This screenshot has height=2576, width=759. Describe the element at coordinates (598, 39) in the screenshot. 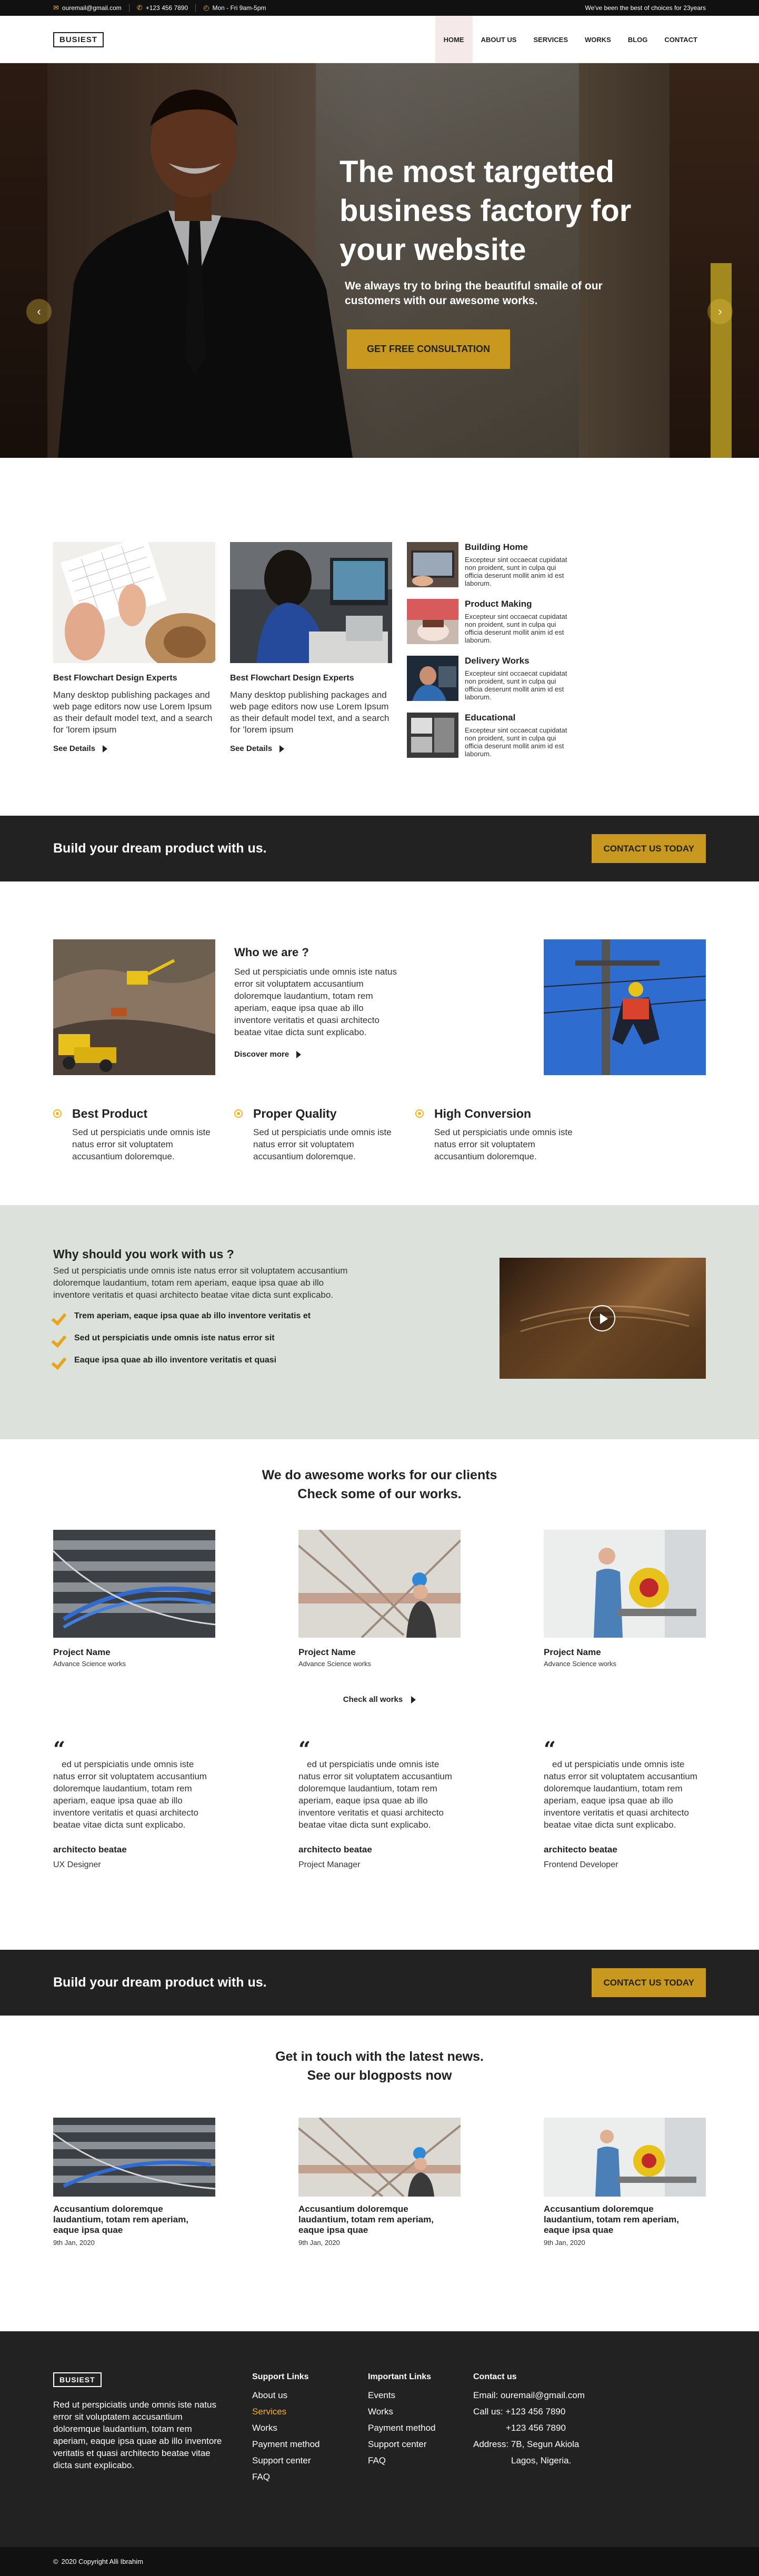

I see `nav-works: WORKS` at that location.